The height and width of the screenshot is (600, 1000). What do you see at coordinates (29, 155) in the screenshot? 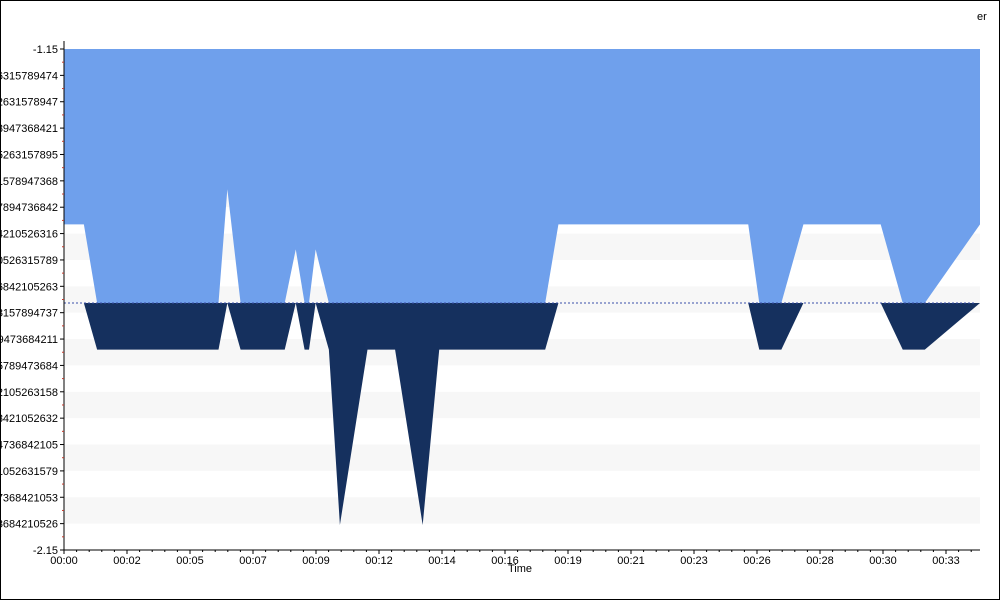
I see `y-tick-label: 5263157895` at bounding box center [29, 155].